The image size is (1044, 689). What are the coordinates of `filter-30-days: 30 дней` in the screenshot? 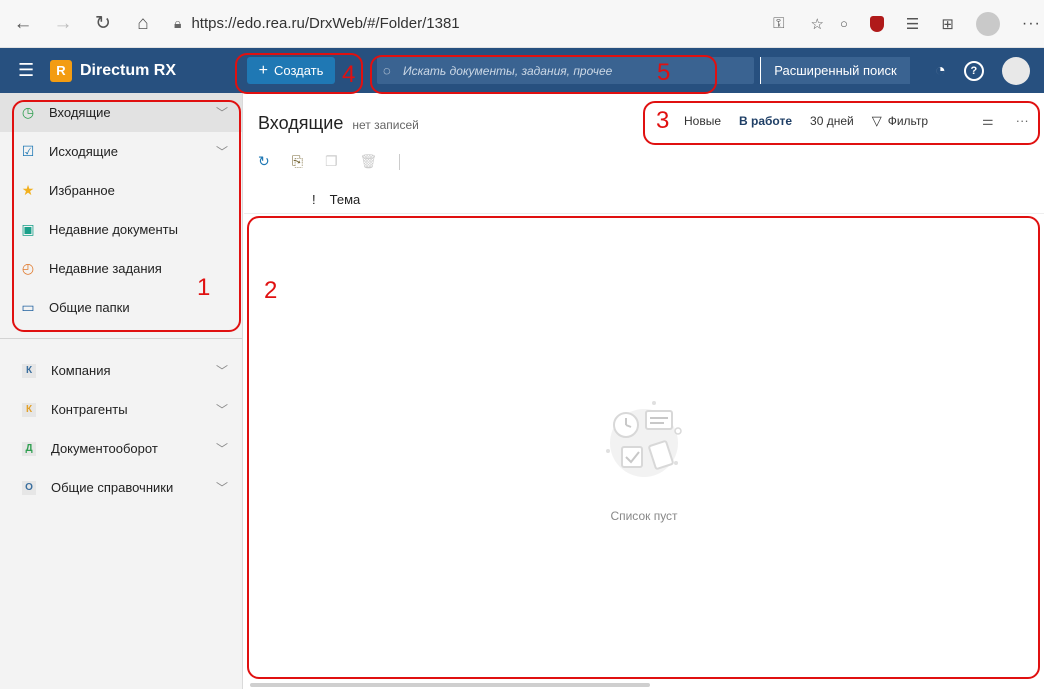 It's located at (832, 121).